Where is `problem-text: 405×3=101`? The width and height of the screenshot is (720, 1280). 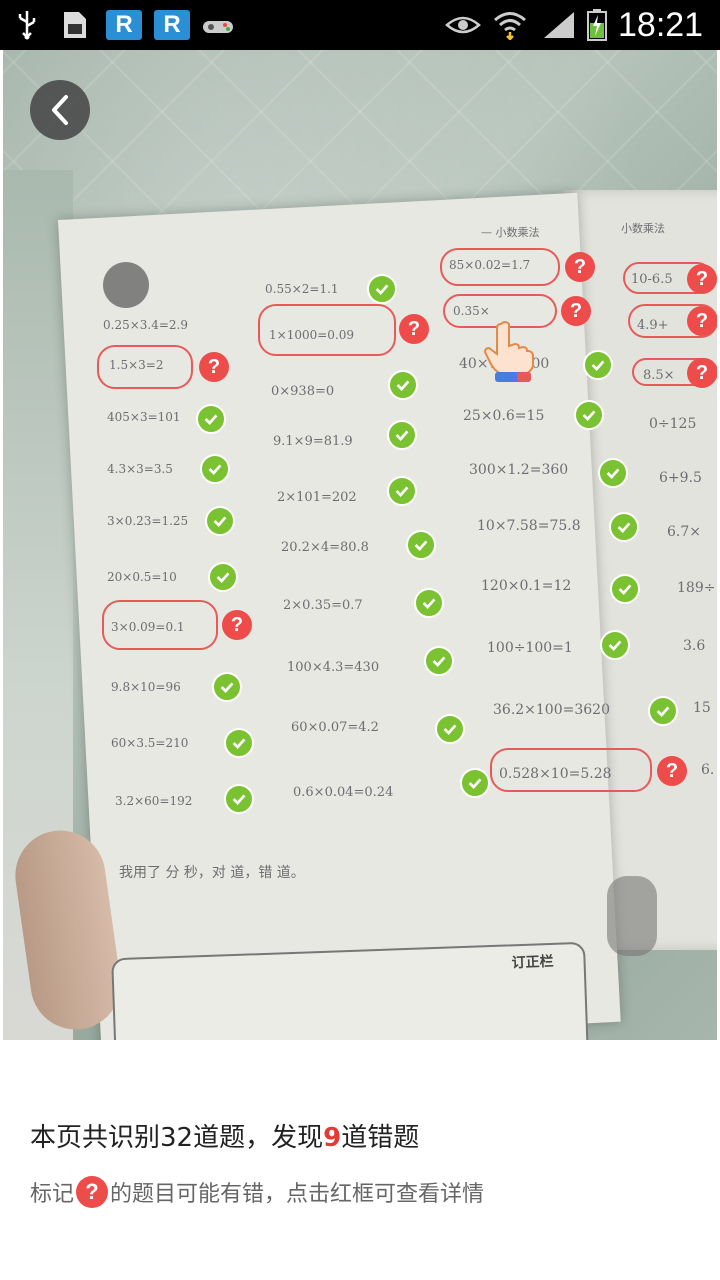
problem-text: 405×3=101 is located at coordinates (144, 417).